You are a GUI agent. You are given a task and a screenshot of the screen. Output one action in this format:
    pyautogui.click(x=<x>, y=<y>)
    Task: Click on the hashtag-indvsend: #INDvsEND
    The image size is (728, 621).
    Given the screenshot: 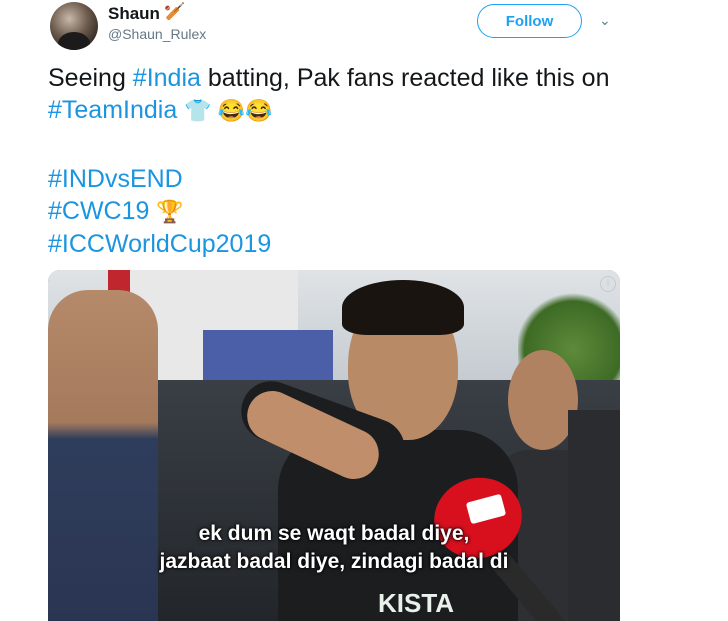 What is the action you would take?
    pyautogui.click(x=159, y=179)
    